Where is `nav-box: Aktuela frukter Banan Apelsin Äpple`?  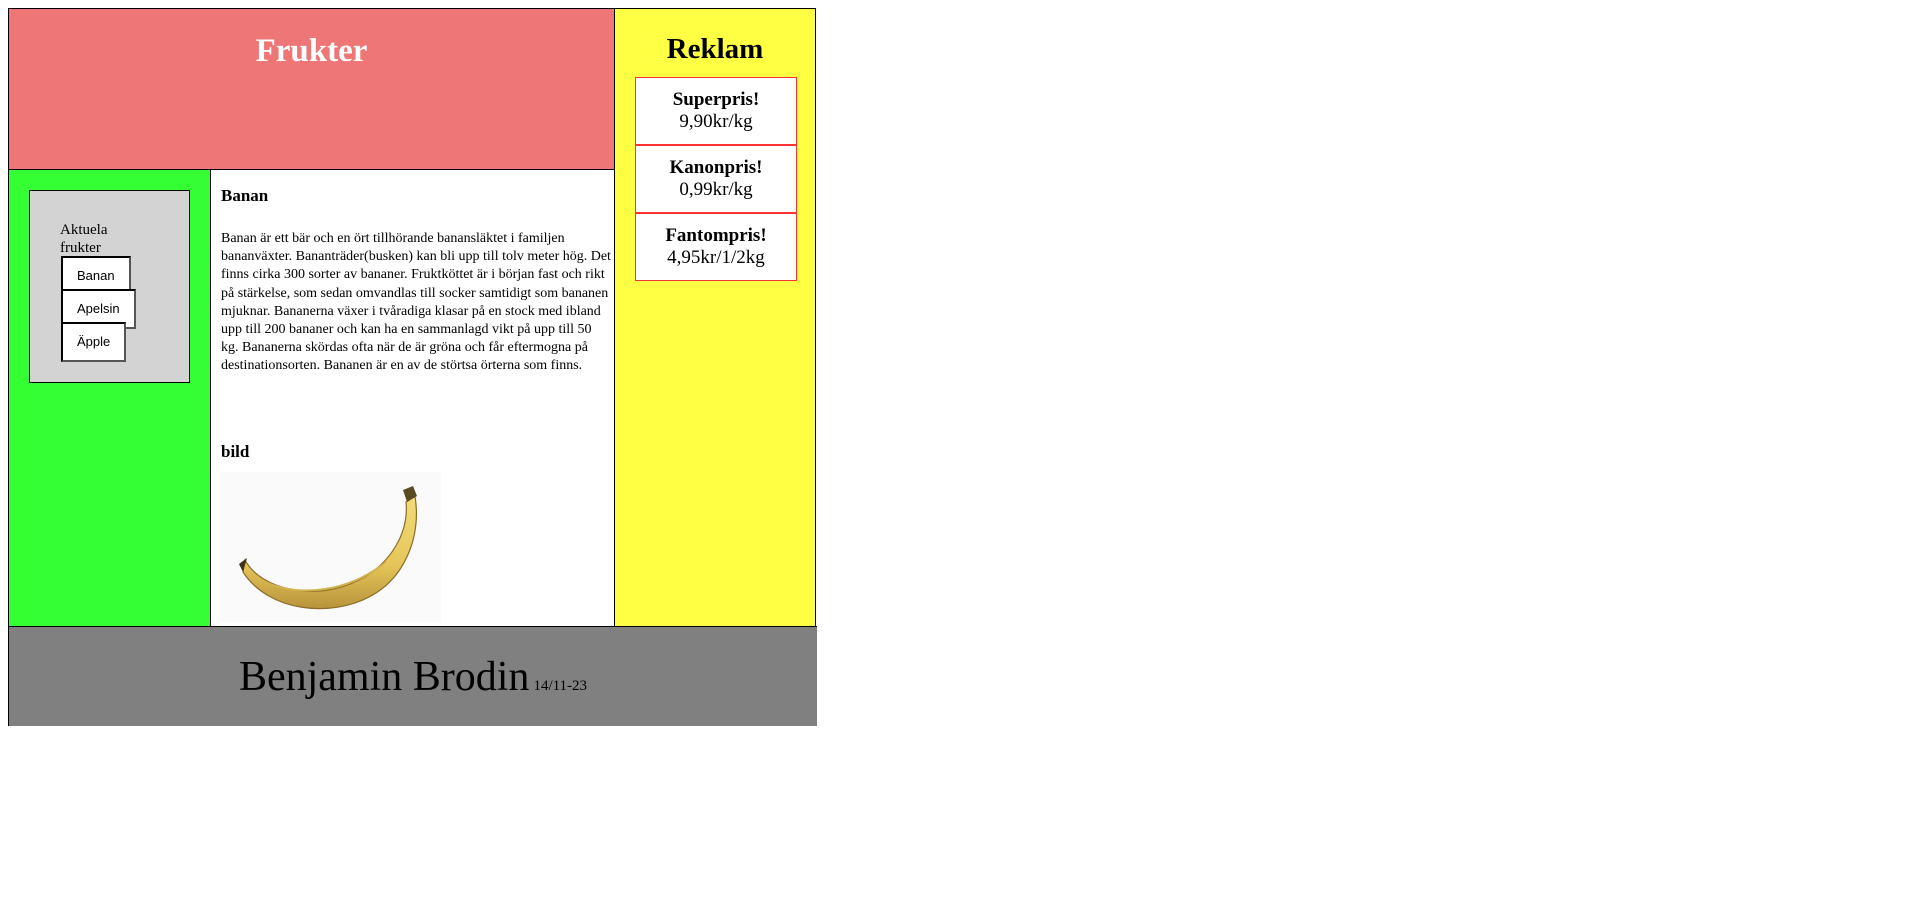
nav-box: Aktuela frukter Banan Apelsin Äpple is located at coordinates (109, 286).